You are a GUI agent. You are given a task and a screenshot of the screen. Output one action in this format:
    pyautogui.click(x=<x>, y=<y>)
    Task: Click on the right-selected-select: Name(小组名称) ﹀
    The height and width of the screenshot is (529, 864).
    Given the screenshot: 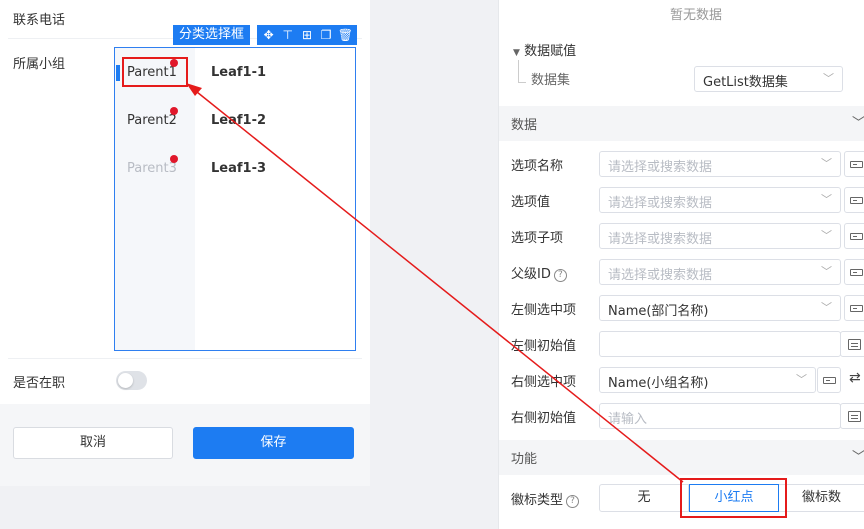 What is the action you would take?
    pyautogui.click(x=707, y=380)
    